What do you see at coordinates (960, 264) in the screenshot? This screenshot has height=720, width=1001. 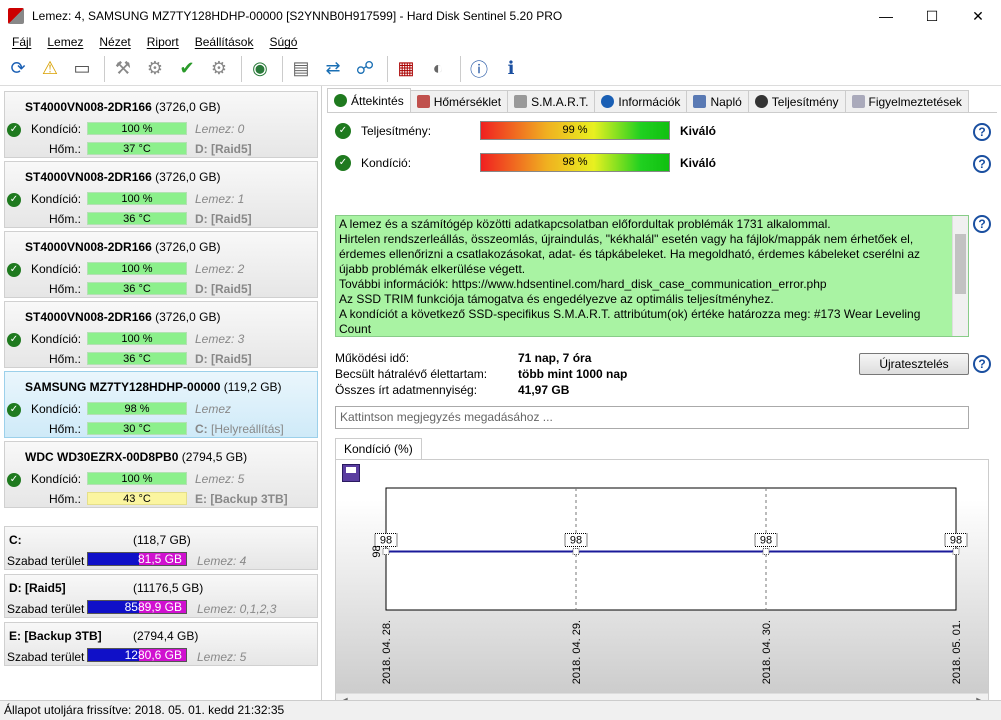 I see `scroll-thumb` at bounding box center [960, 264].